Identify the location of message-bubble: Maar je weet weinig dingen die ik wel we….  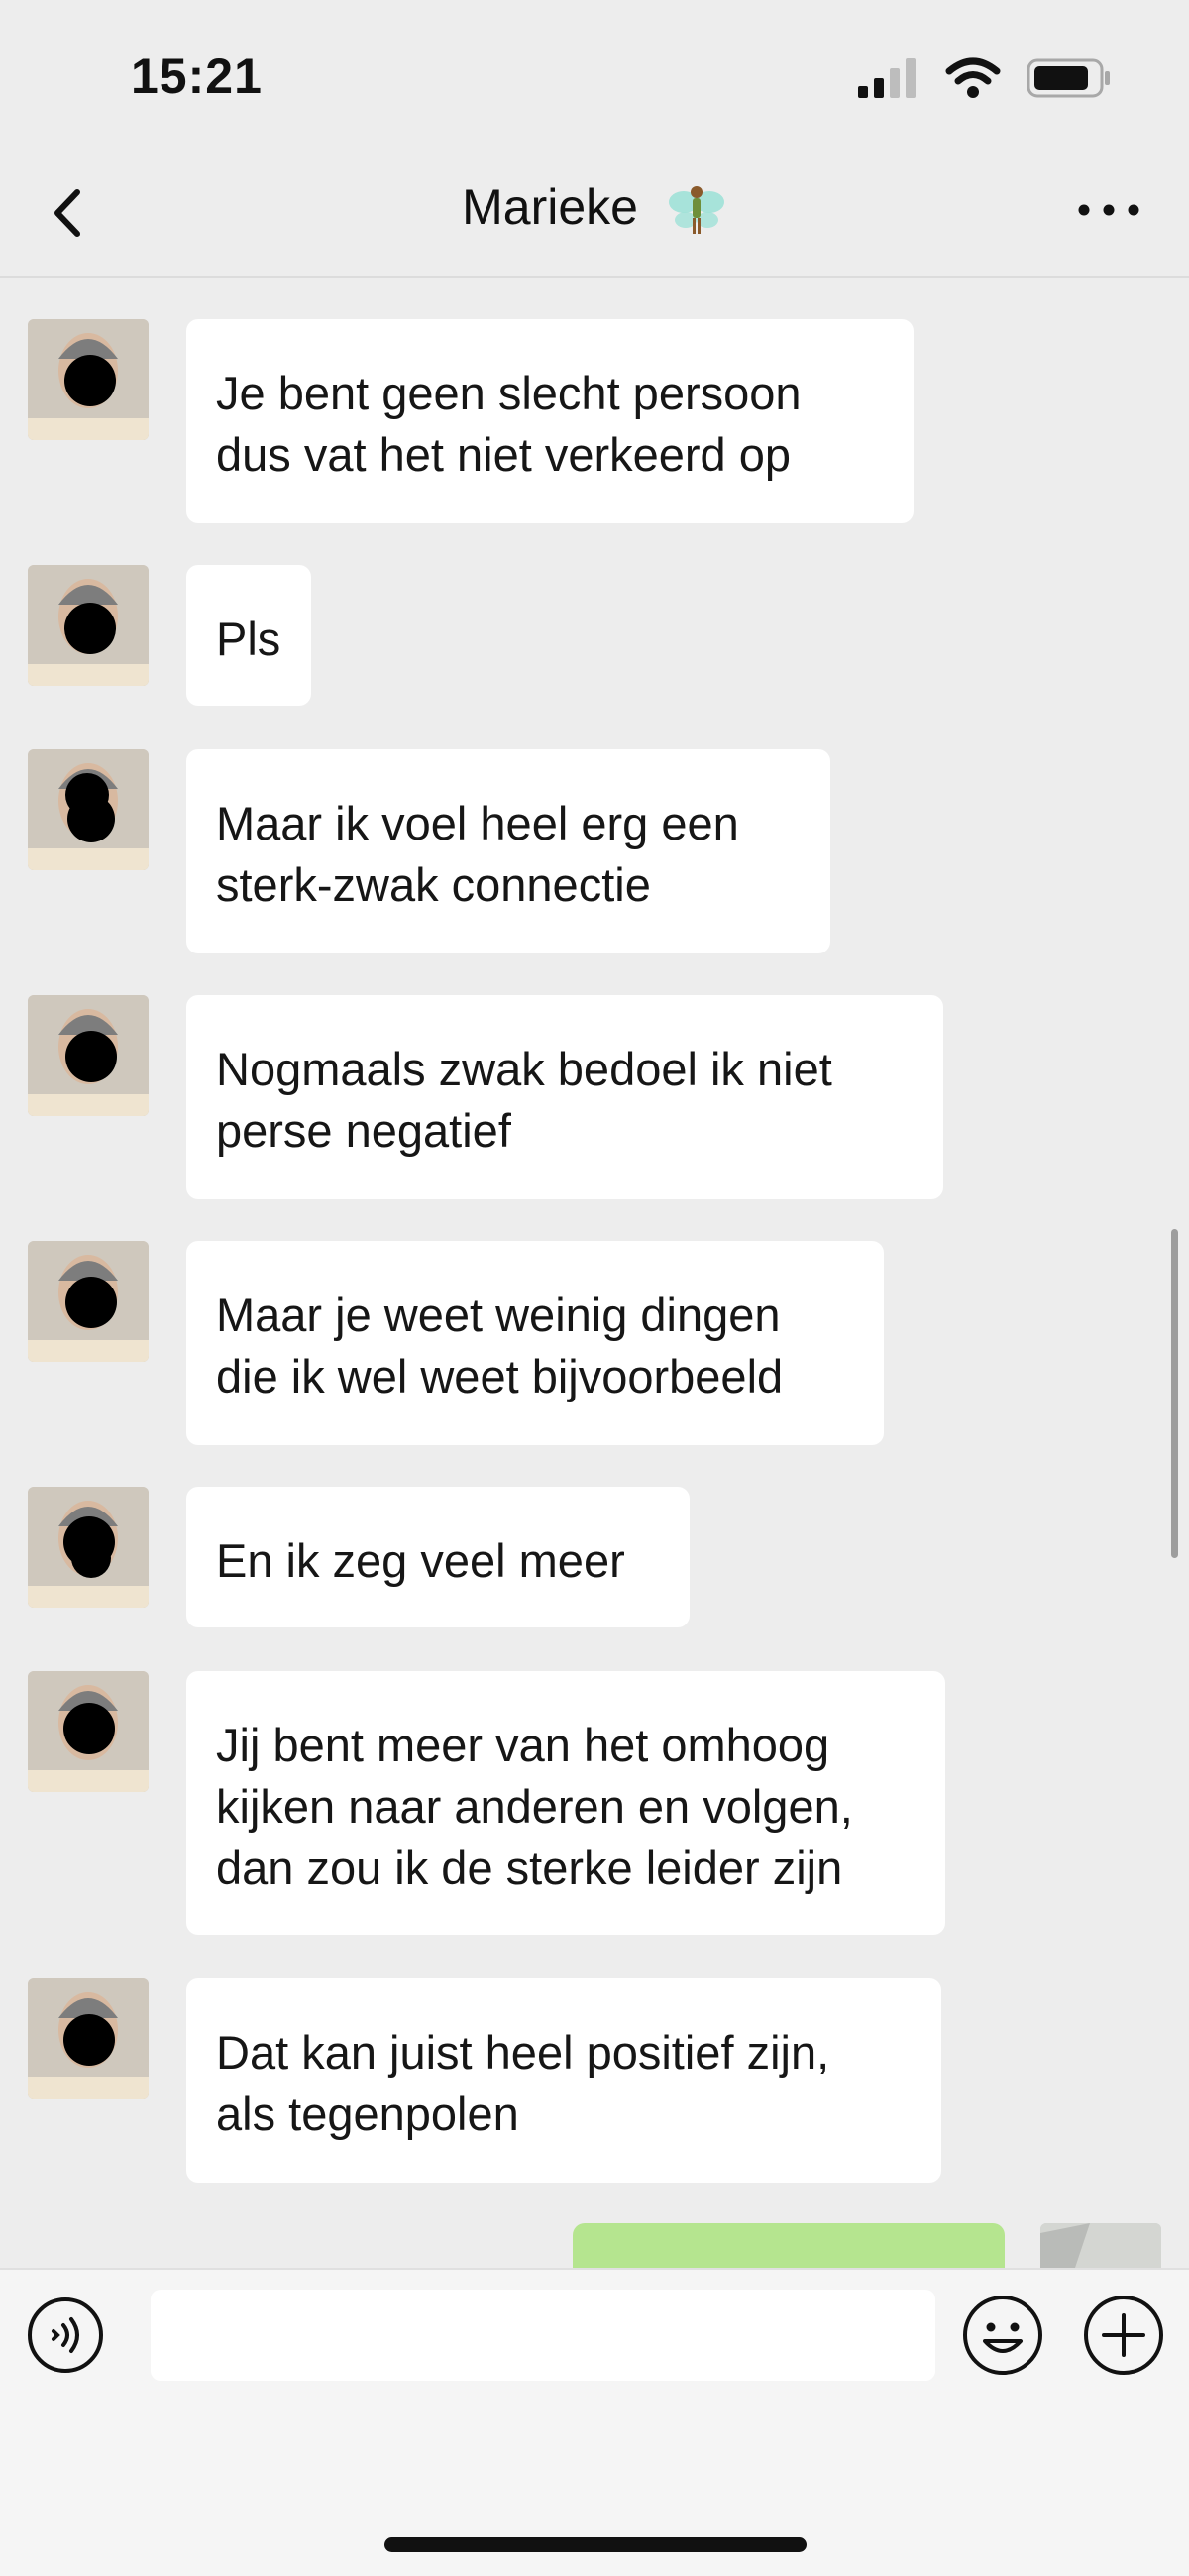
(535, 1343).